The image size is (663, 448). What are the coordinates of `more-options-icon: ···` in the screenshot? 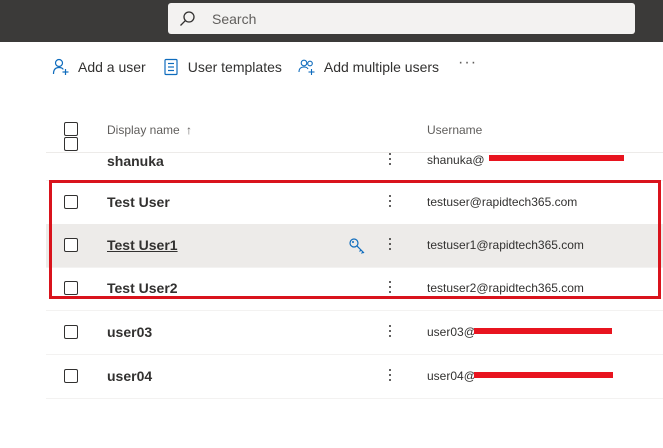 It's located at (467, 63).